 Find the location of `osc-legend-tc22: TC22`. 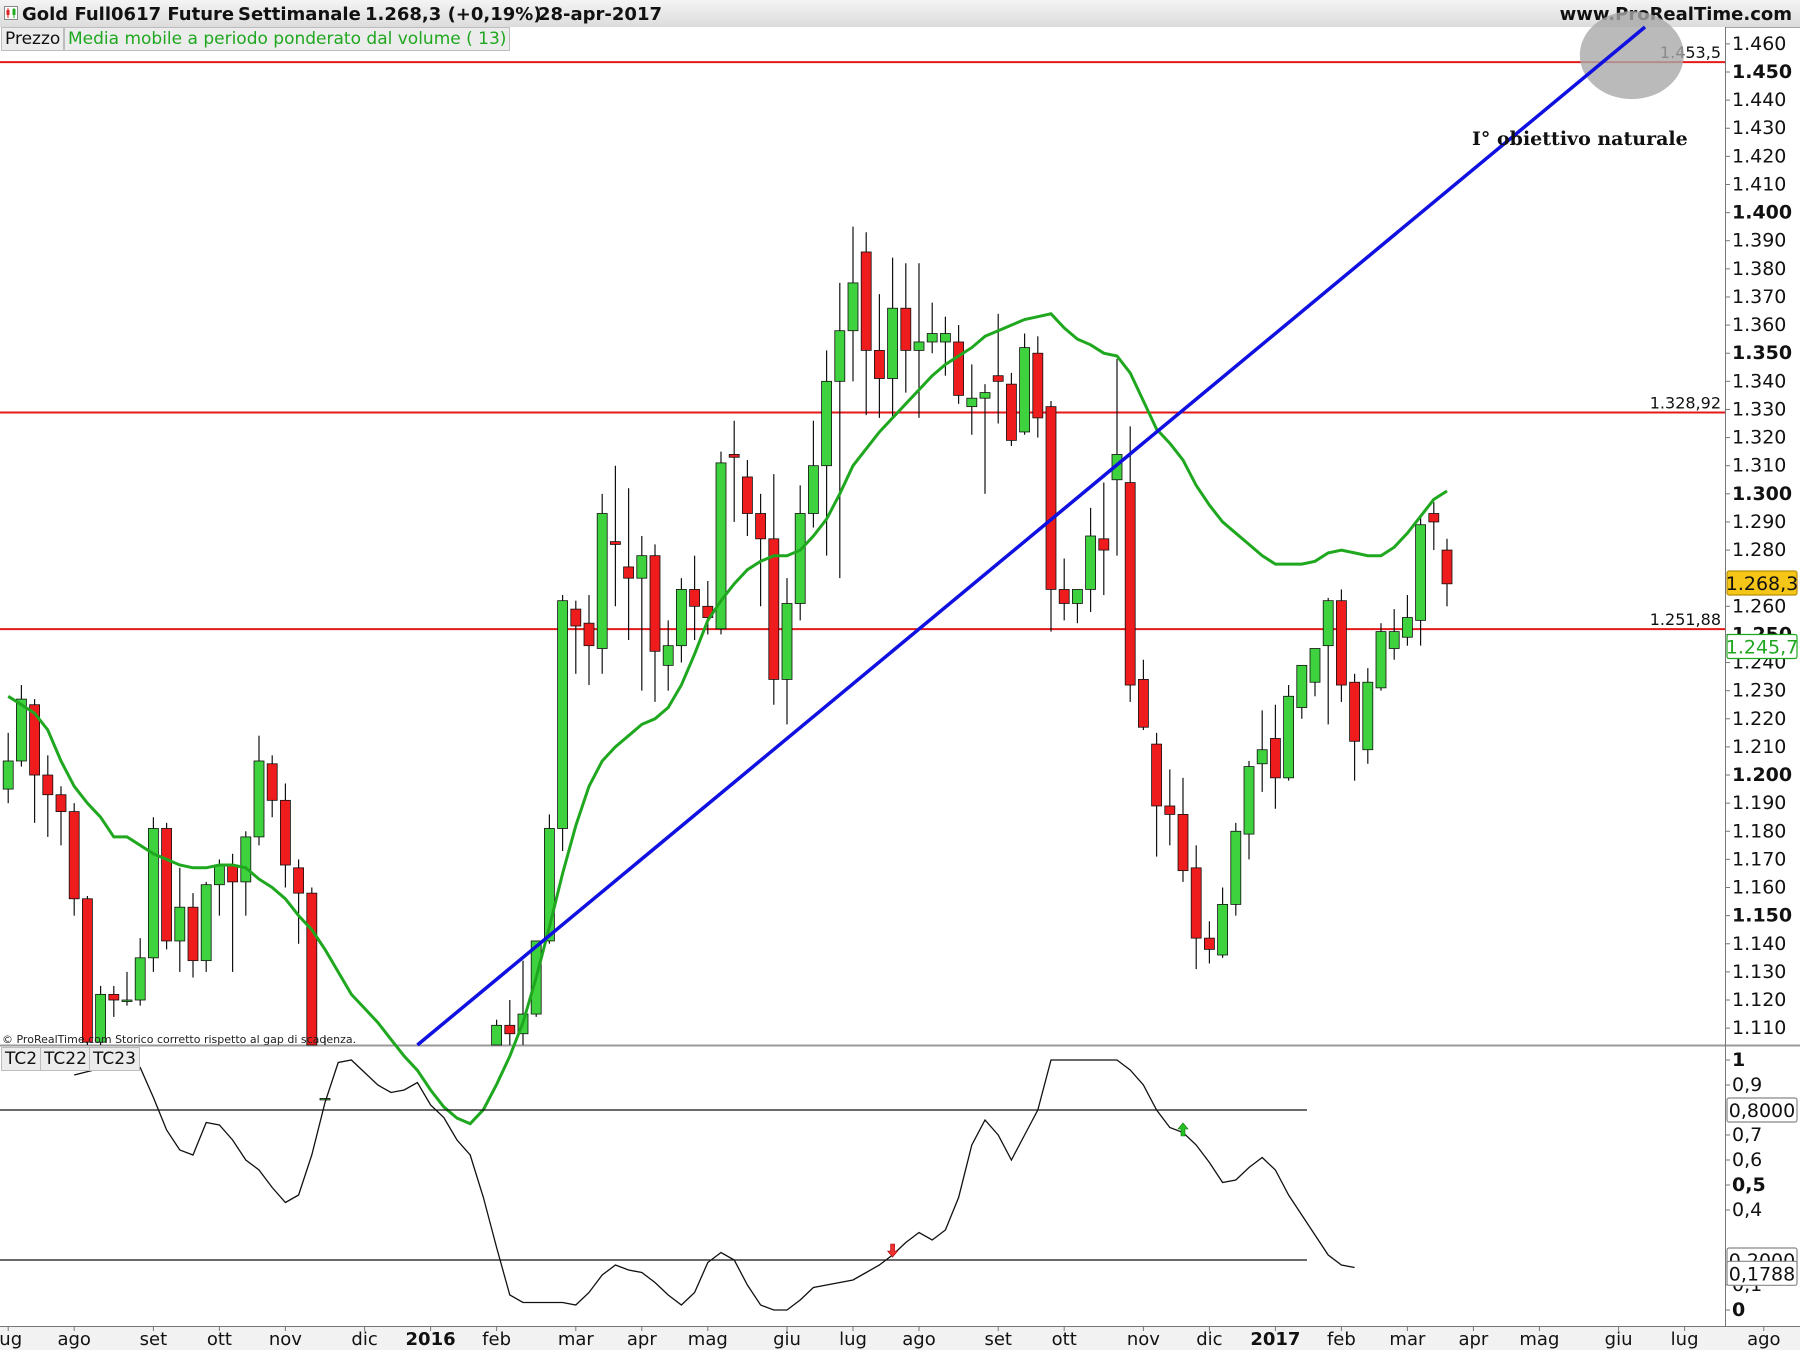

osc-legend-tc22: TC22 is located at coordinates (65, 1059).